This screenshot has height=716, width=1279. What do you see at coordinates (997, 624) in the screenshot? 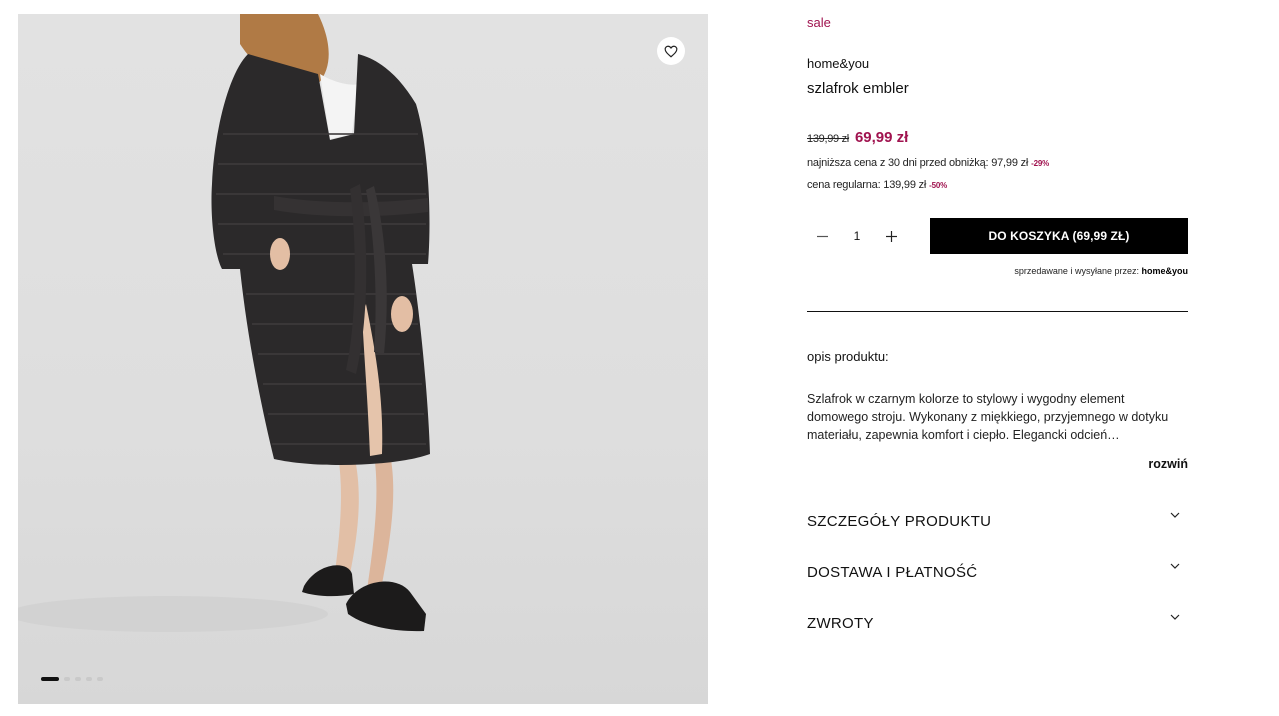
I see `accordion-returns: ZWROTY` at bounding box center [997, 624].